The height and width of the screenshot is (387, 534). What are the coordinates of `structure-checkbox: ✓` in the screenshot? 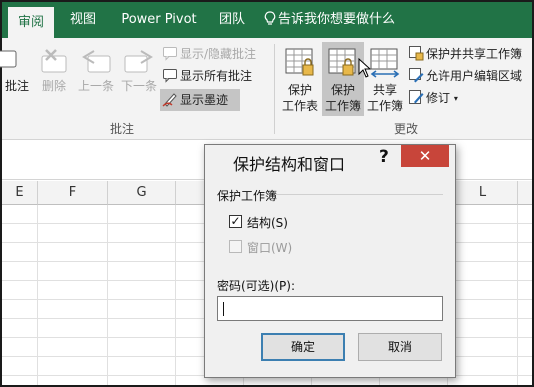 It's located at (235, 221).